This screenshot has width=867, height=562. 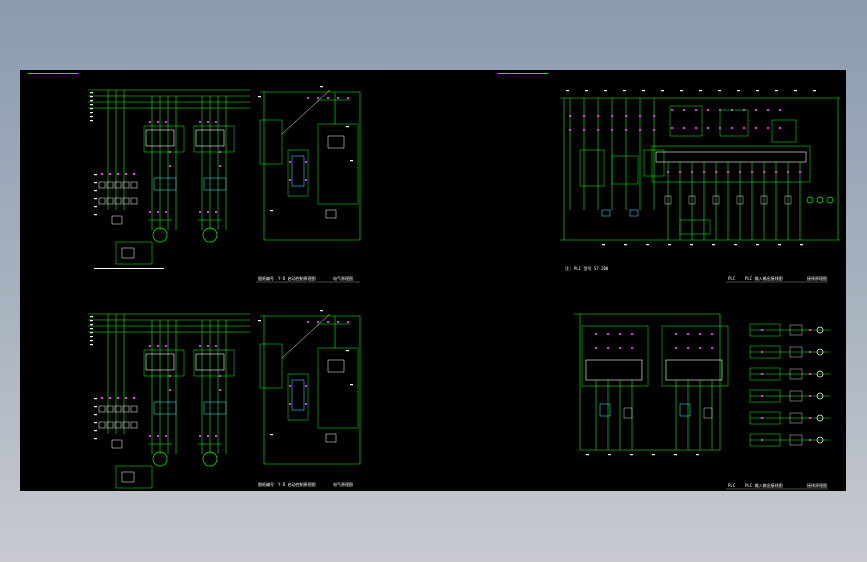 What do you see at coordinates (297, 278) in the screenshot?
I see `titleblock-0-mid: Y-D 启动控制原理图` at bounding box center [297, 278].